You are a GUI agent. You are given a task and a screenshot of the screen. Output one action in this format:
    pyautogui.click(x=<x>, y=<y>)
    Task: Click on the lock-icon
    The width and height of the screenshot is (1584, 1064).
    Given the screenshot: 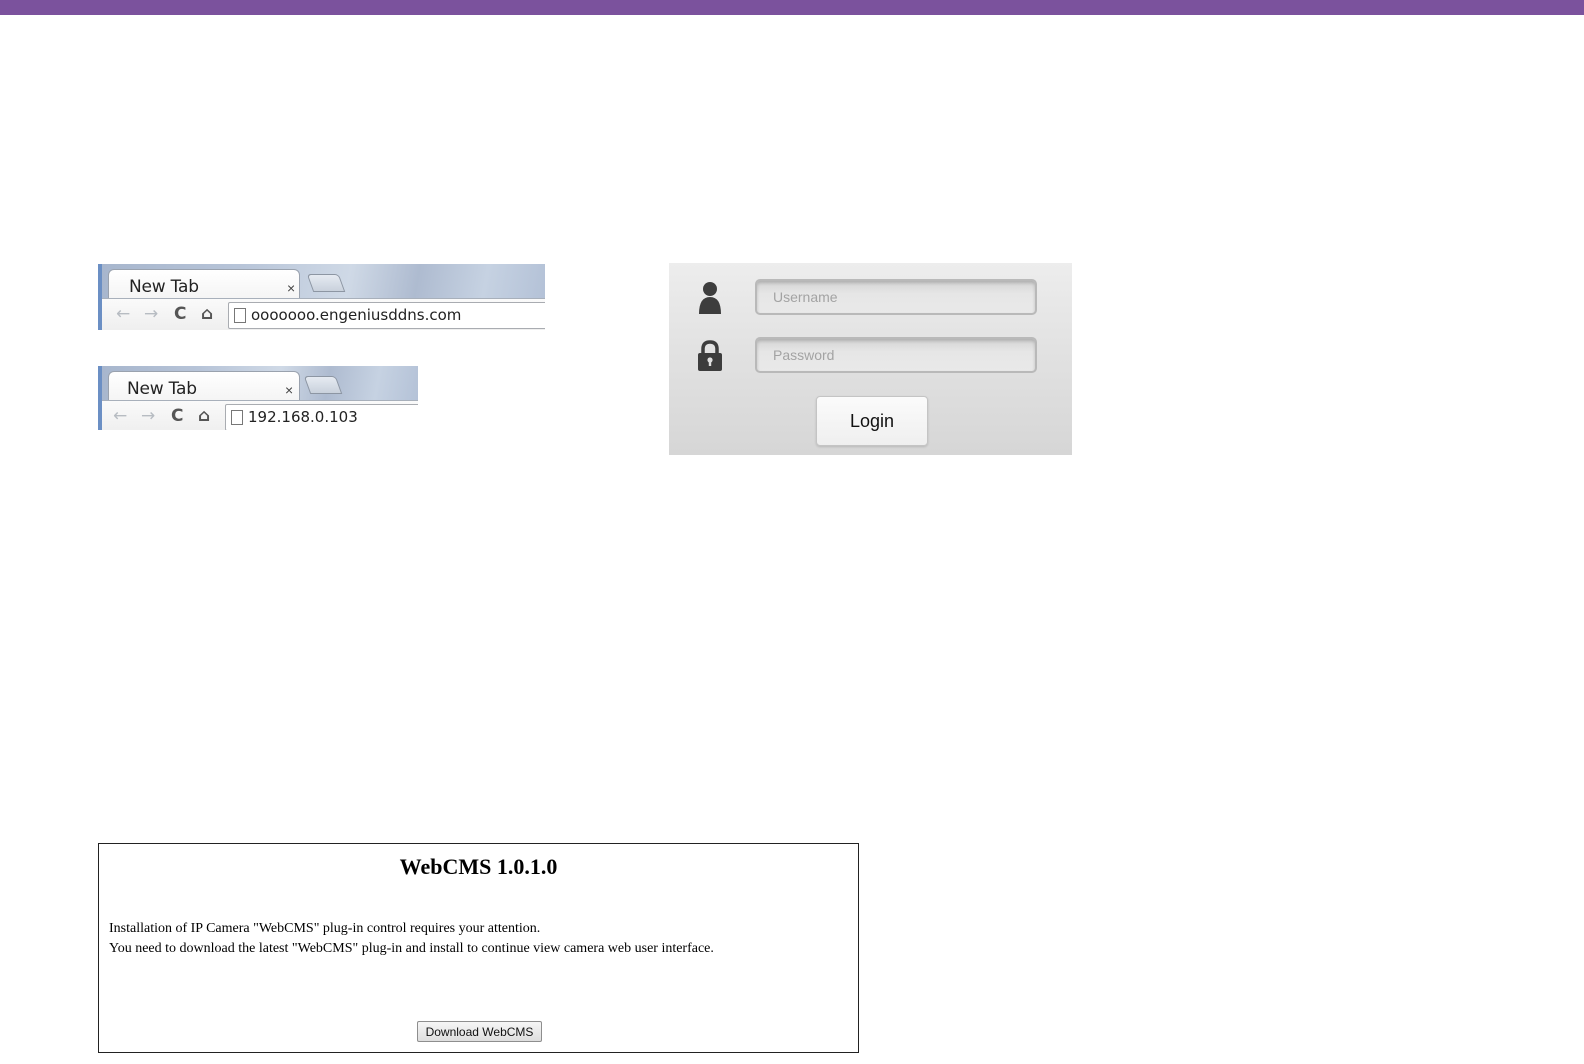 What is the action you would take?
    pyautogui.click(x=710, y=355)
    